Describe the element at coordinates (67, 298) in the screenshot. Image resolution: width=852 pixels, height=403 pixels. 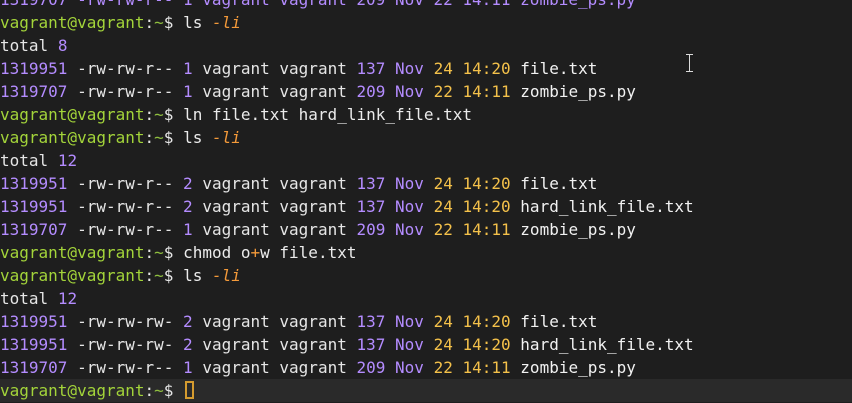
I see `total-value: 12` at that location.